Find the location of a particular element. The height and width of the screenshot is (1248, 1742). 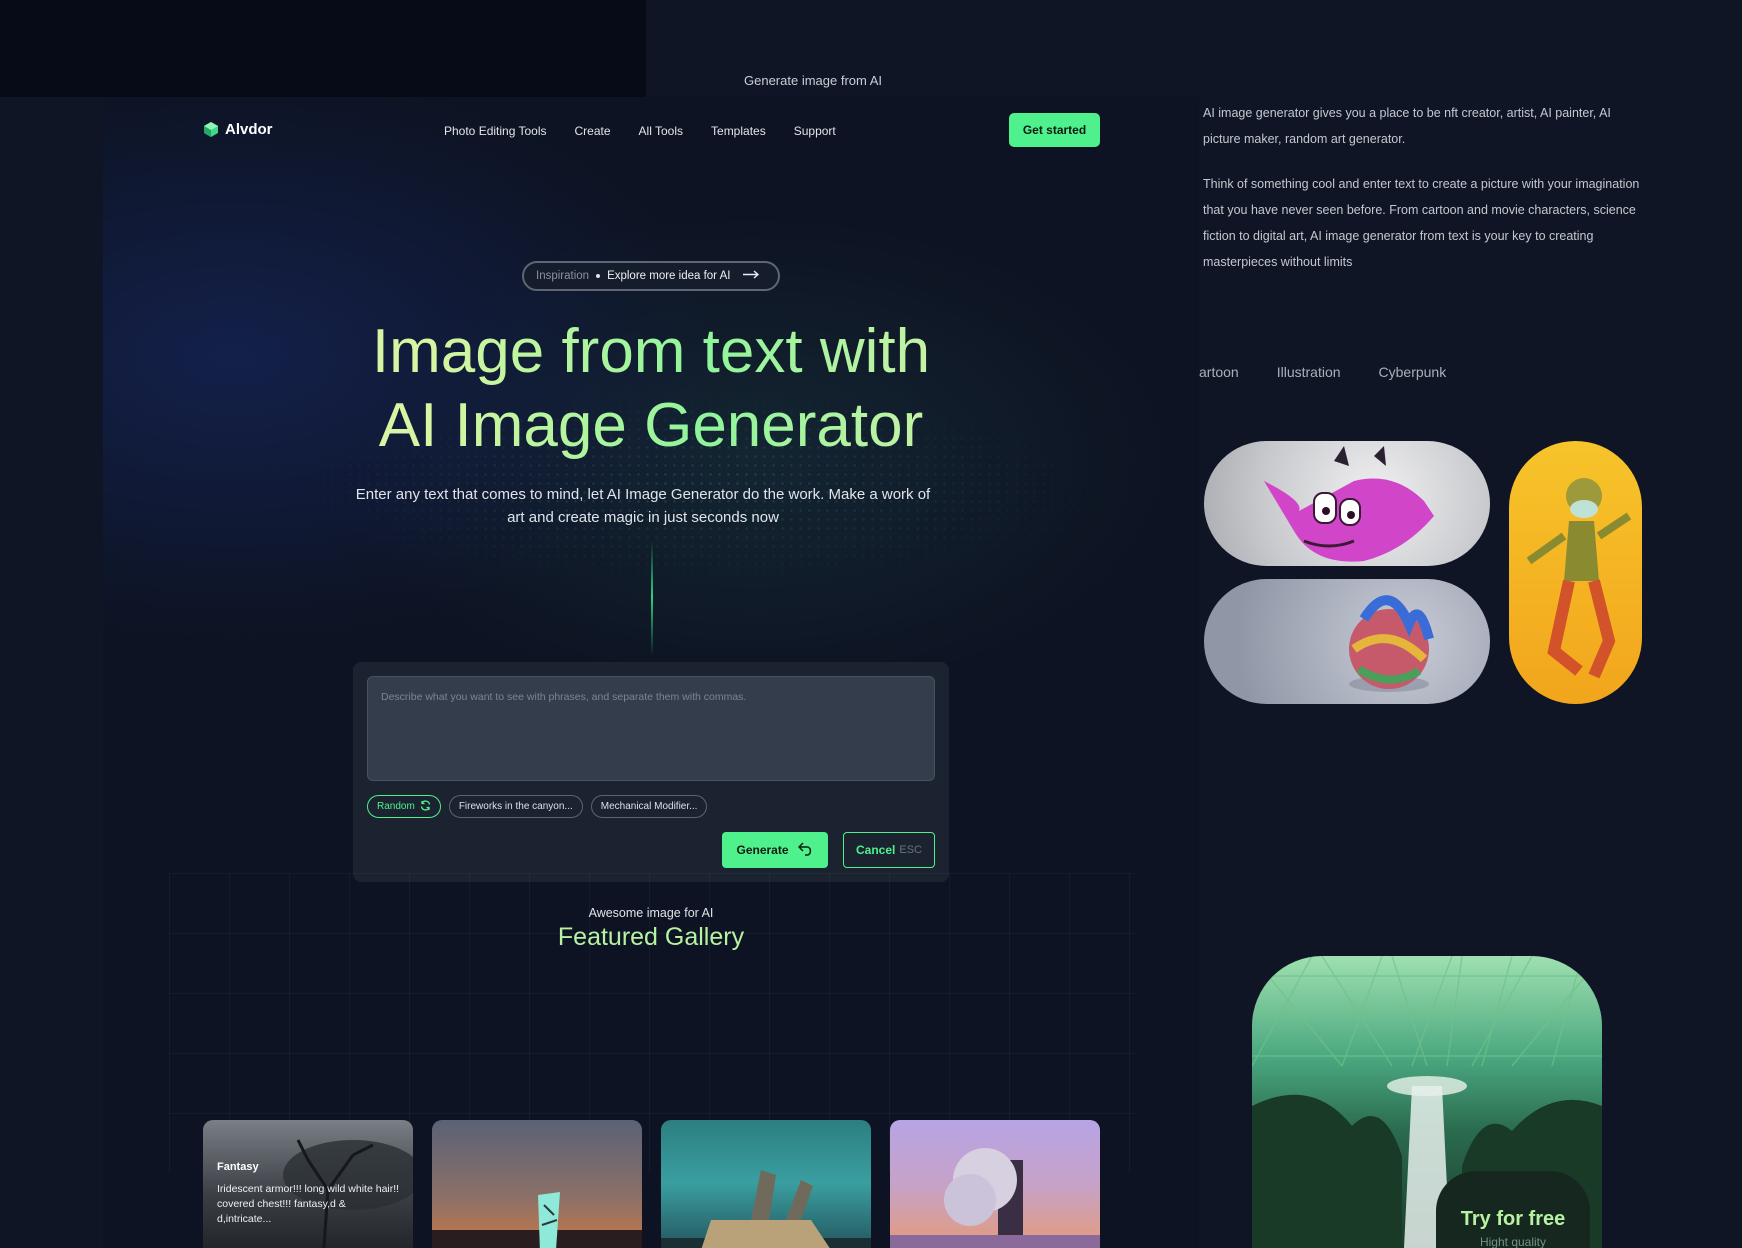

glow-divider is located at coordinates (652, 597).